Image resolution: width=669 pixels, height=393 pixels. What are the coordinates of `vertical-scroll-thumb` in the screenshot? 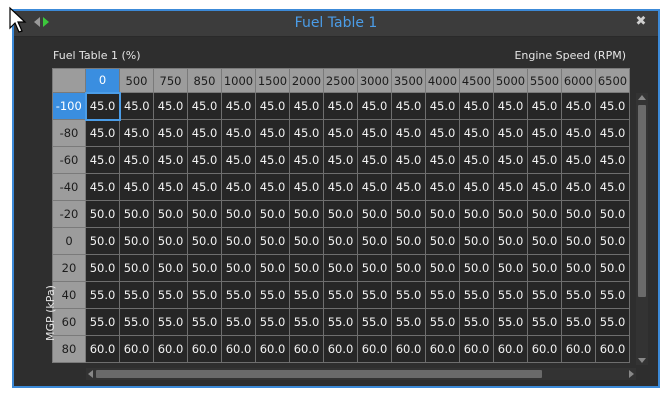 It's located at (642, 201).